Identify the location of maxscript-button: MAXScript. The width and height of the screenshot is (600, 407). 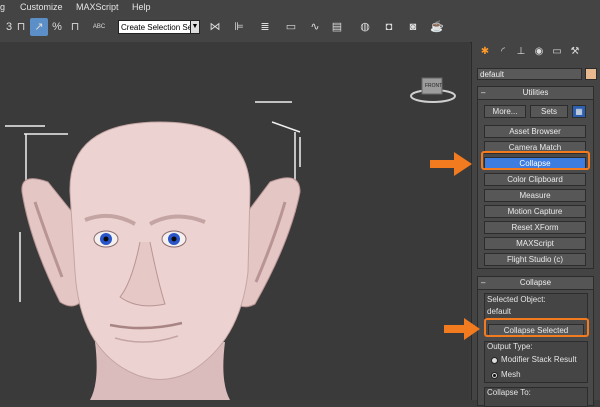
(535, 243).